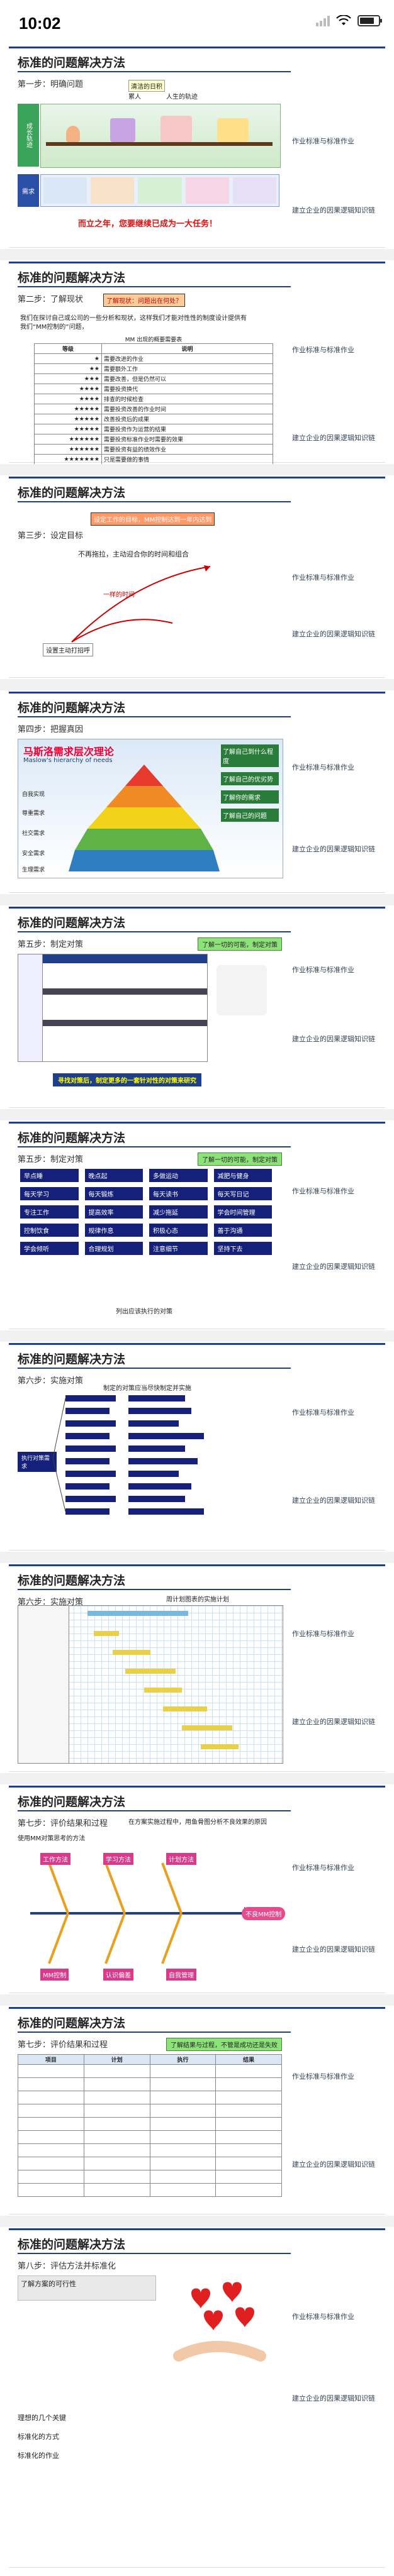  I want to click on table-row: ★★★★★ 改善投资后的成果, so click(153, 419).